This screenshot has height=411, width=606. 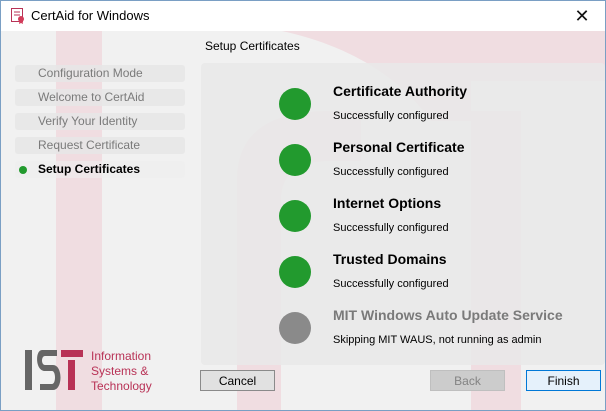 I want to click on step-title: Internet Options, so click(x=387, y=203).